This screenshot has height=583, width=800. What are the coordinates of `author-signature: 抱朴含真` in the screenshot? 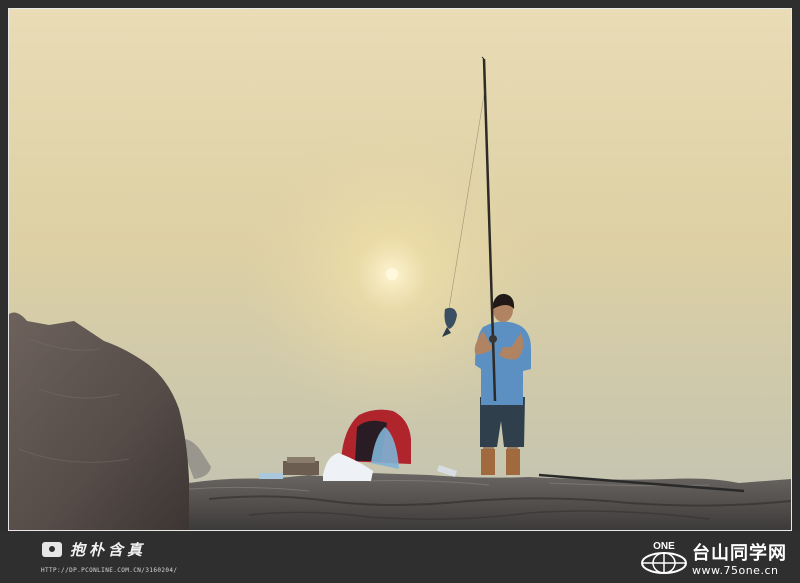 It's located at (94, 549).